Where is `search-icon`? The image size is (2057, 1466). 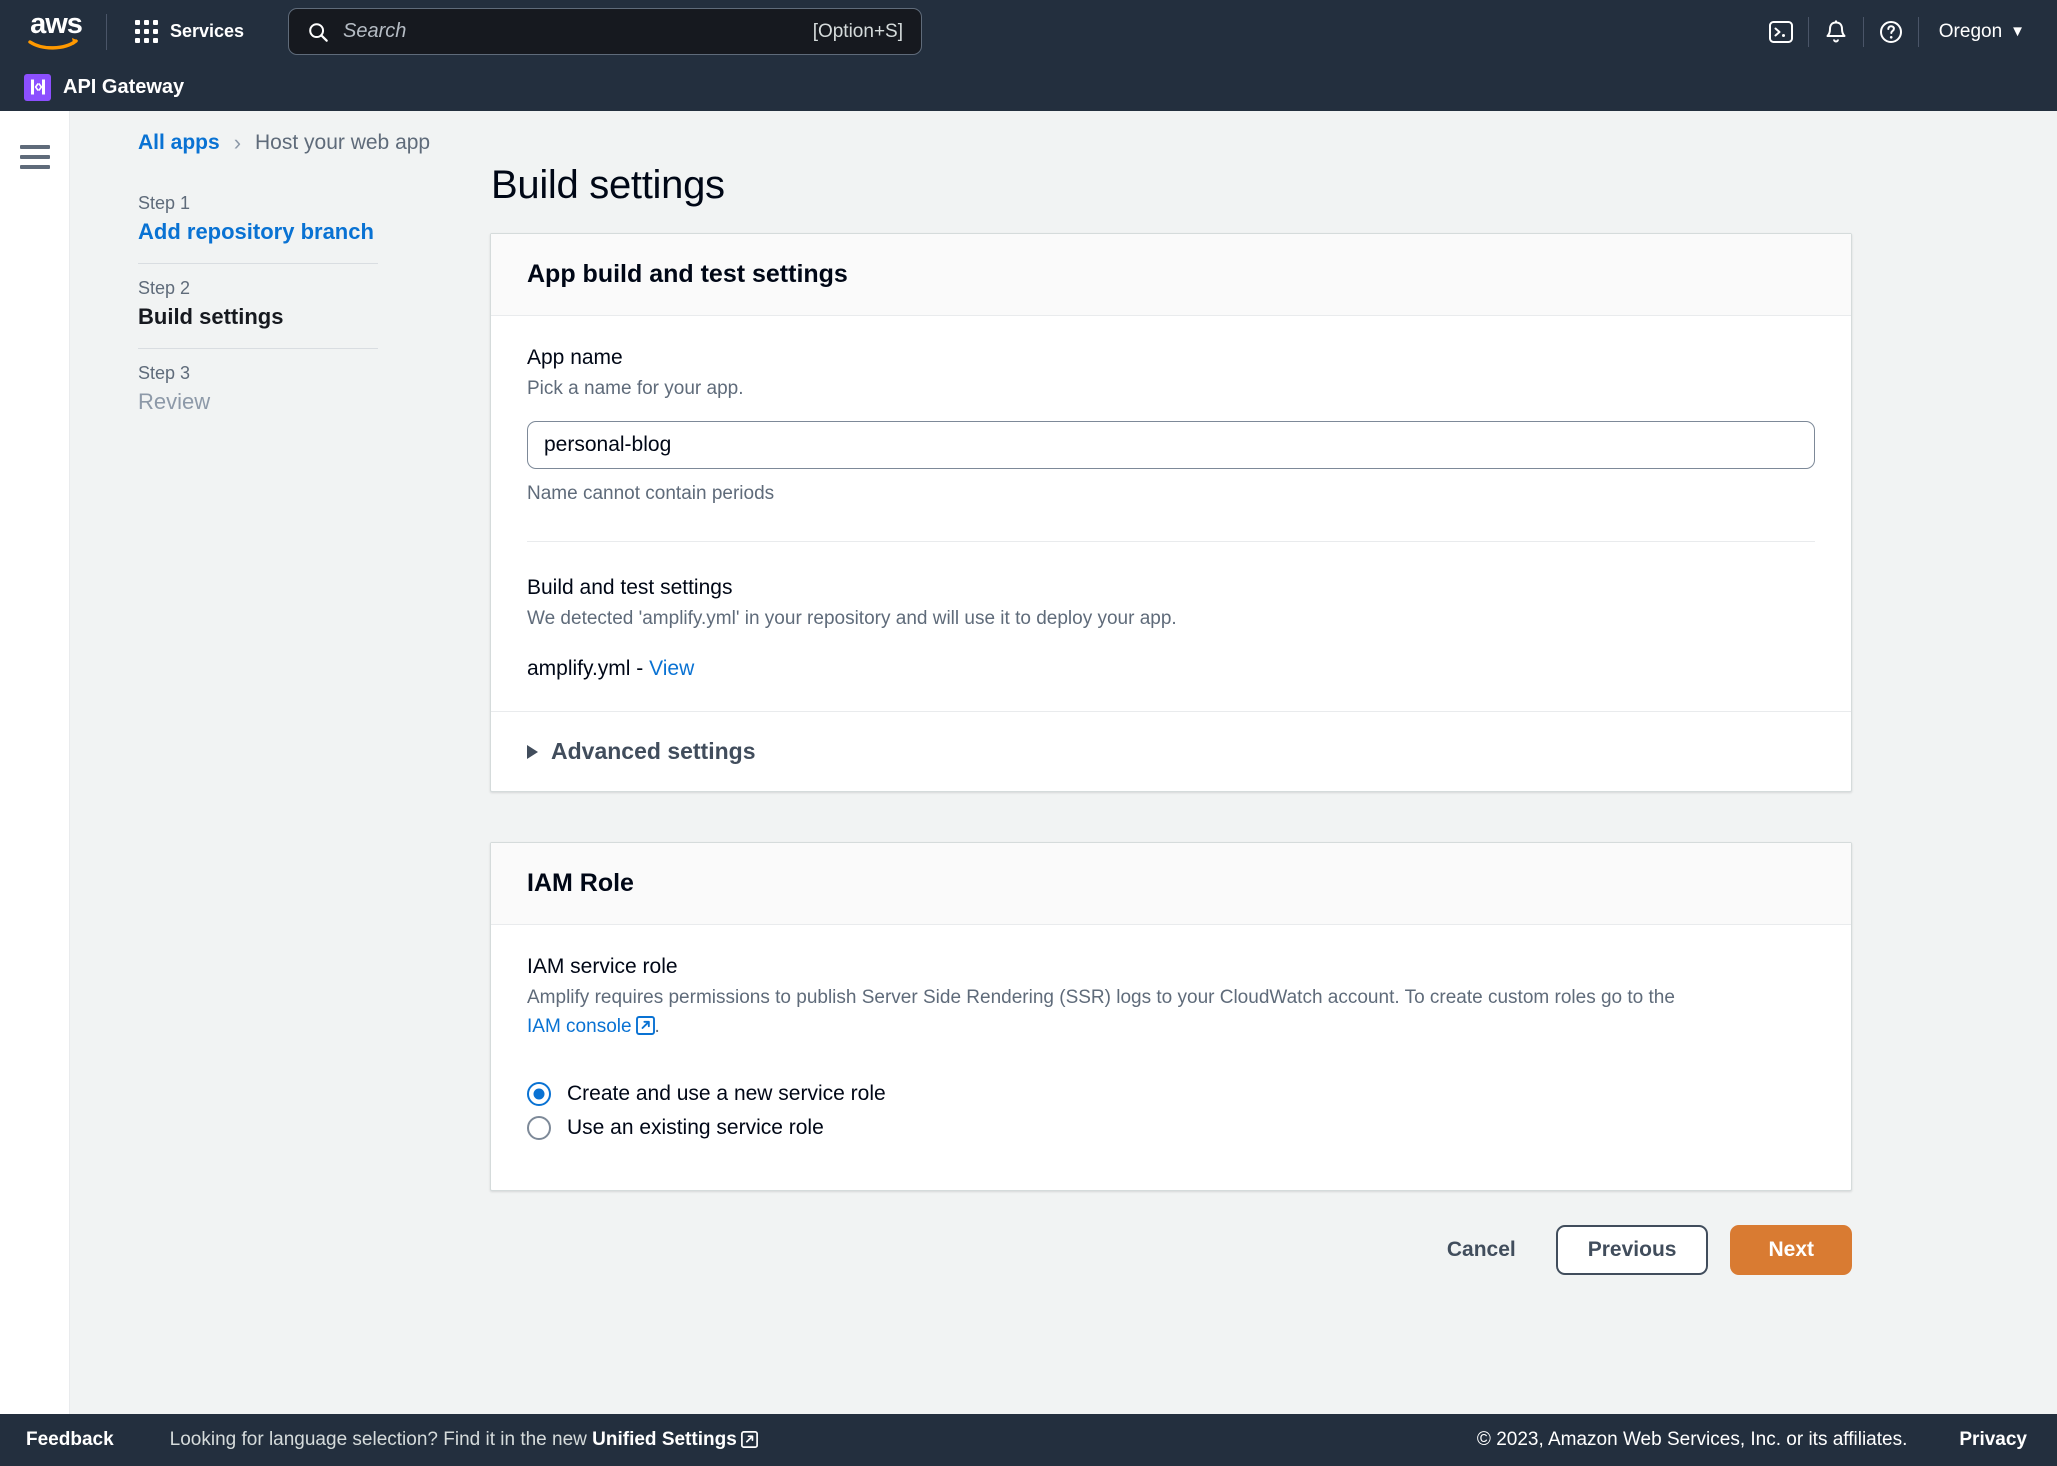
search-icon is located at coordinates (318, 32).